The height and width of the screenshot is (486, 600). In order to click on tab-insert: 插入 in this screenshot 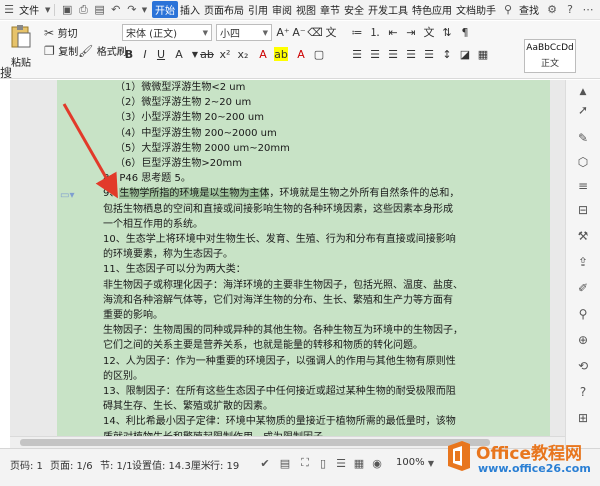, I will do `click(190, 9)`.